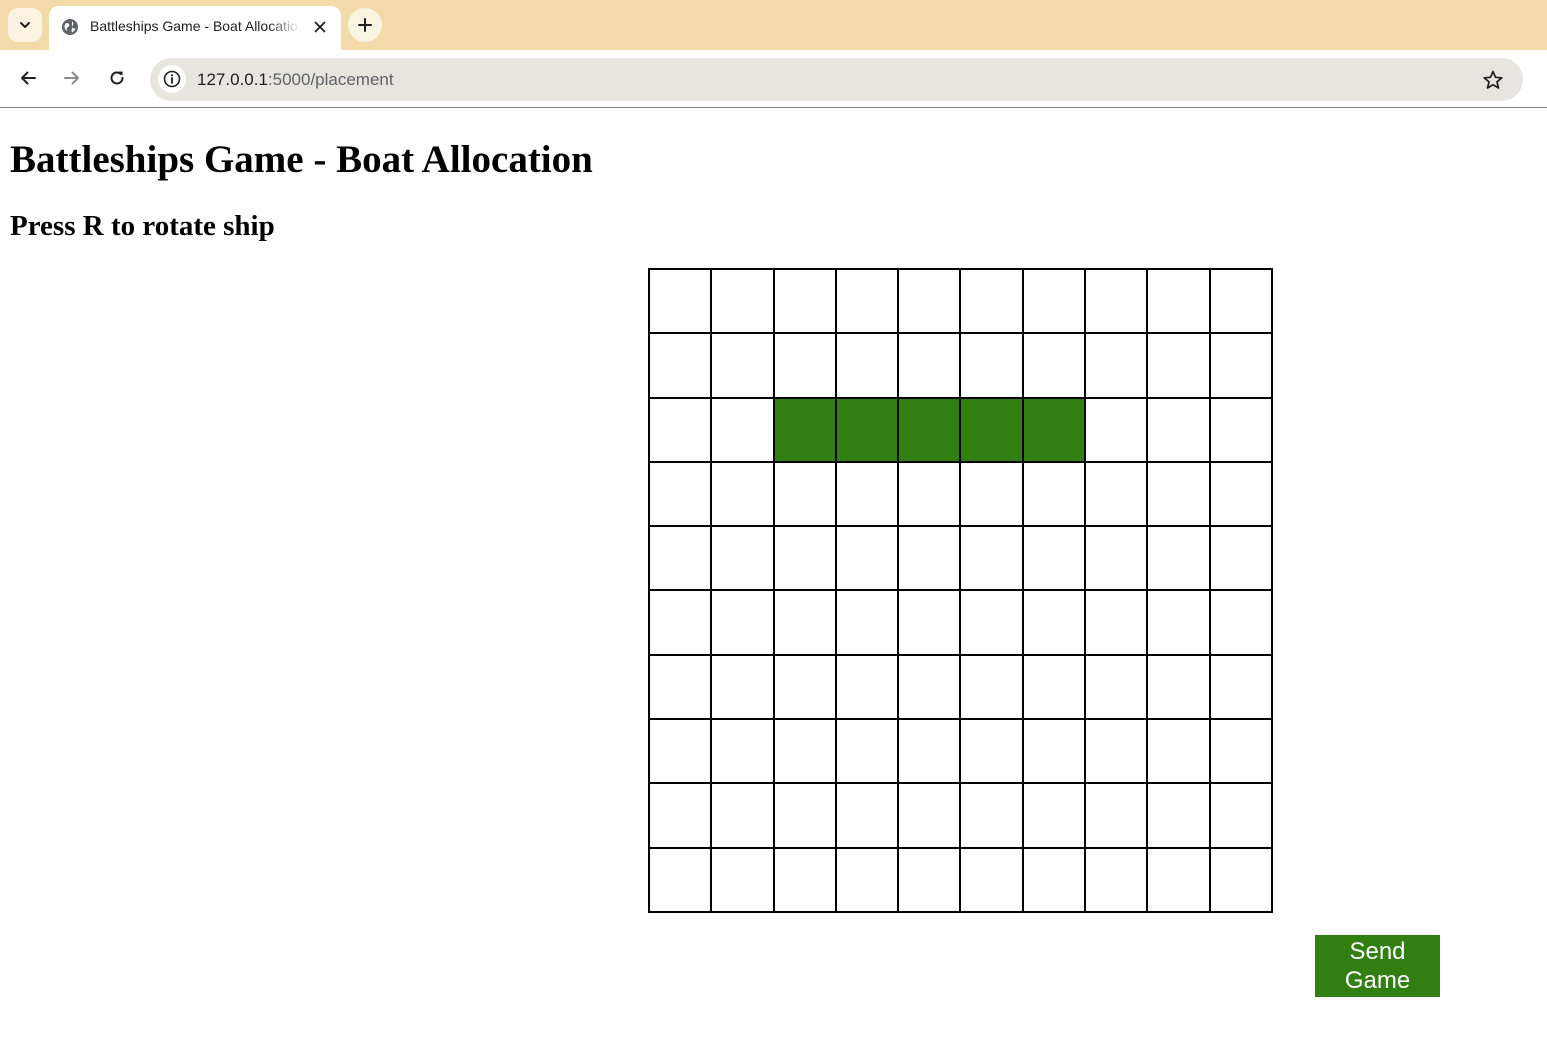  Describe the element at coordinates (172, 79) in the screenshot. I see `site-info-button` at that location.